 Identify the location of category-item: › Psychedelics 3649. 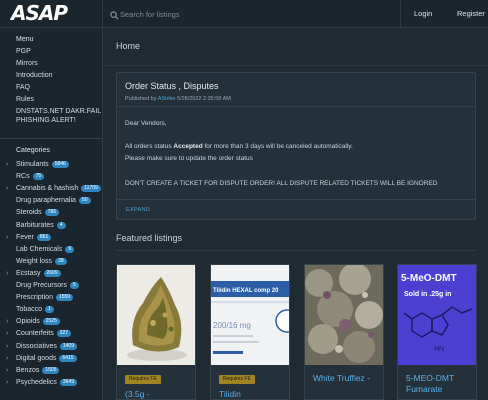
(41, 382).